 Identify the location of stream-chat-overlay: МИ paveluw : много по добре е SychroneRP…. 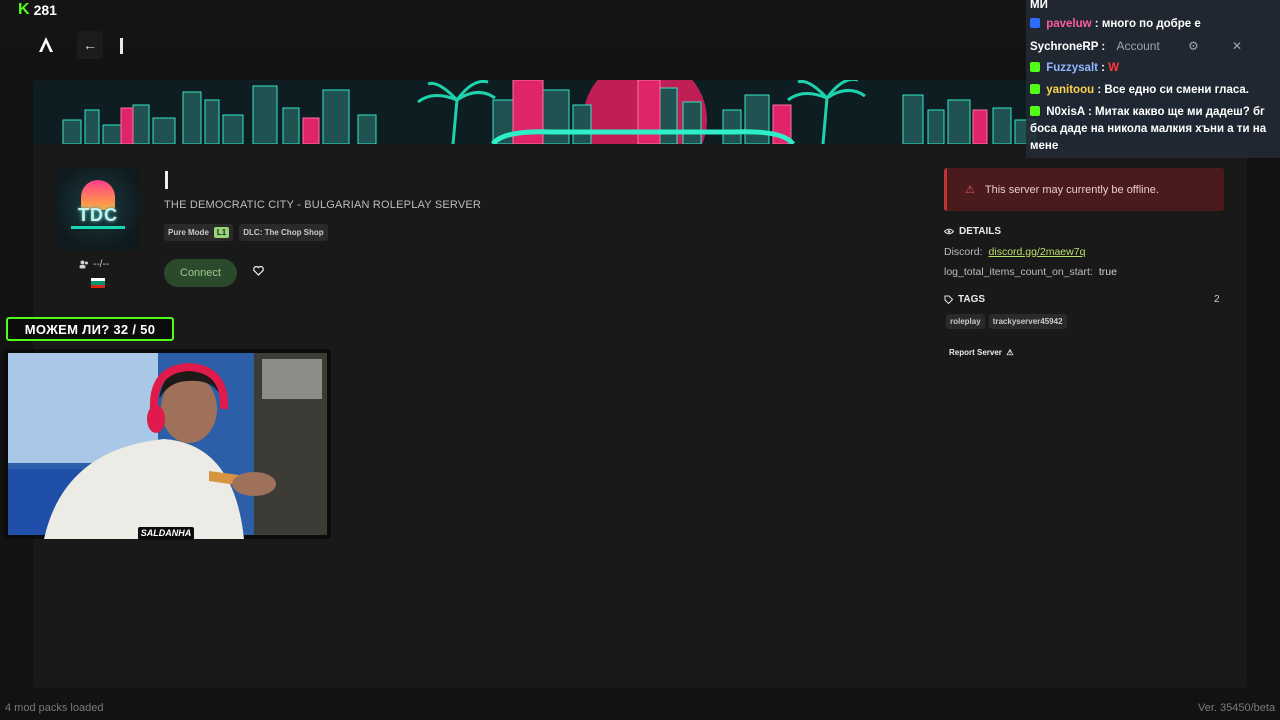
(1153, 79).